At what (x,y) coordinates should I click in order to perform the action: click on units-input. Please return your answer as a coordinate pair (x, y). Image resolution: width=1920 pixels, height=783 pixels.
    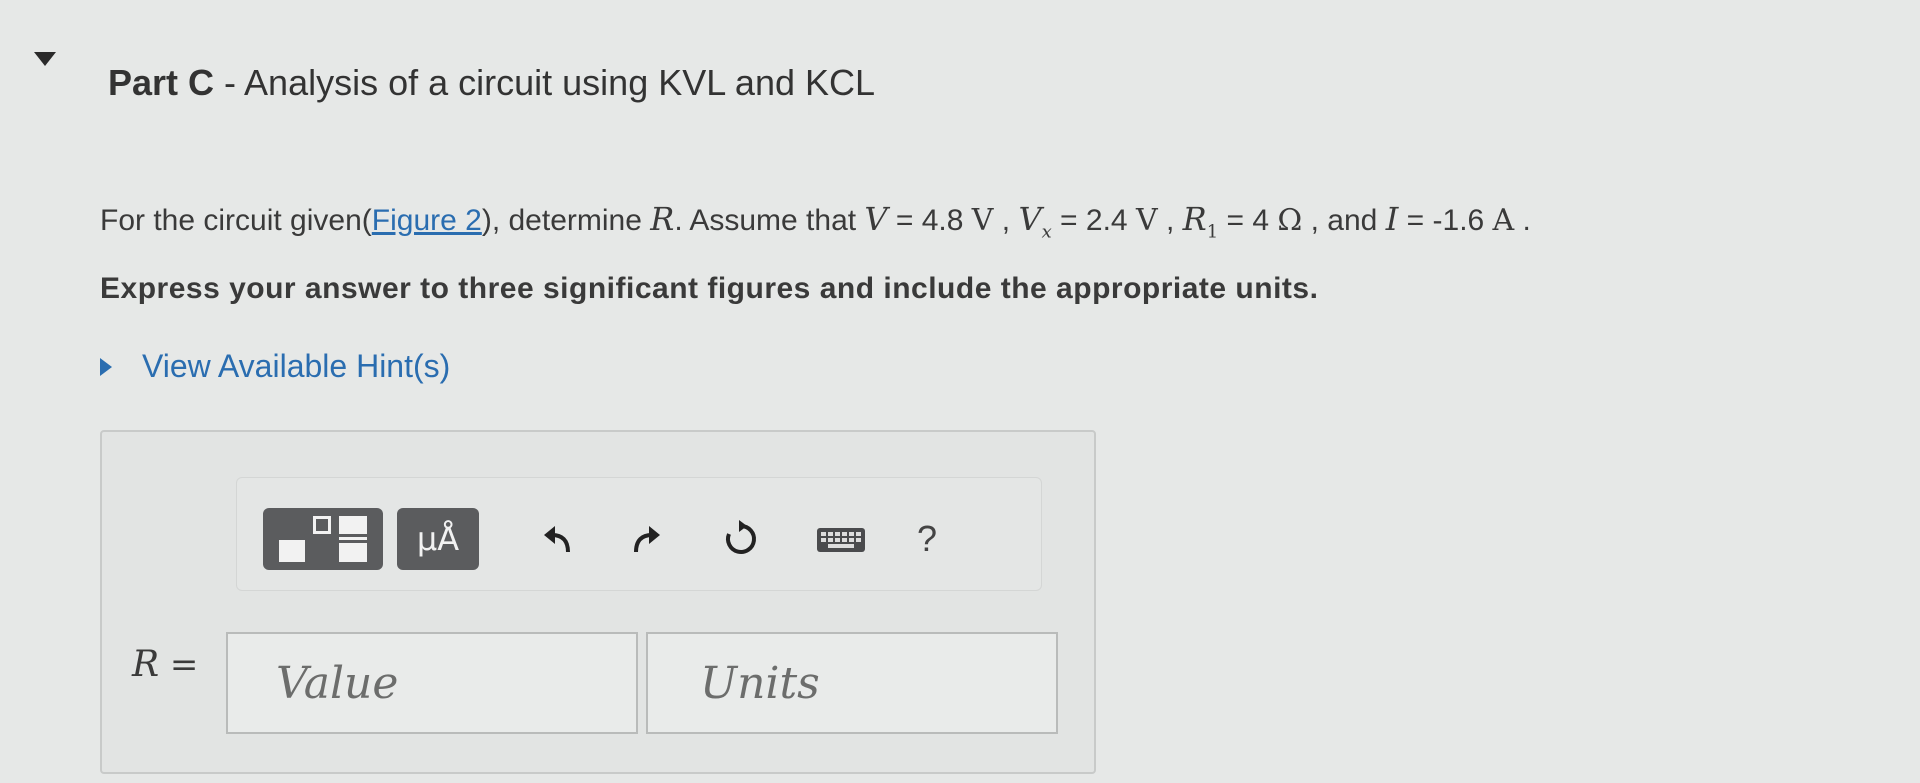
    Looking at the image, I should click on (852, 683).